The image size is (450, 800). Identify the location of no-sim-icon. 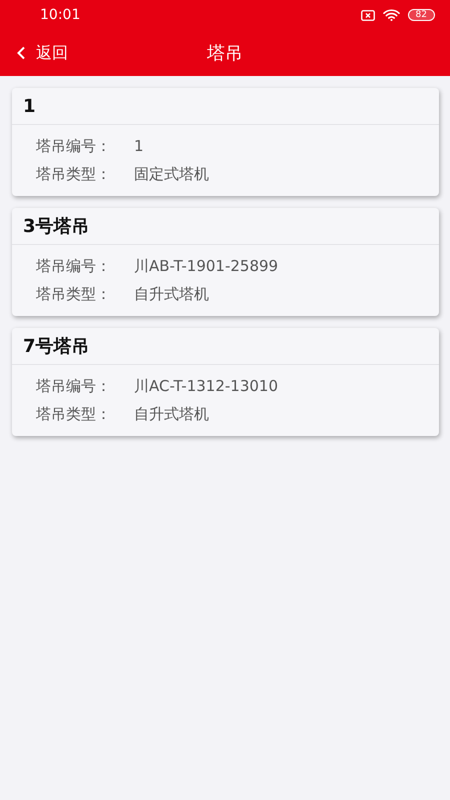
(367, 15).